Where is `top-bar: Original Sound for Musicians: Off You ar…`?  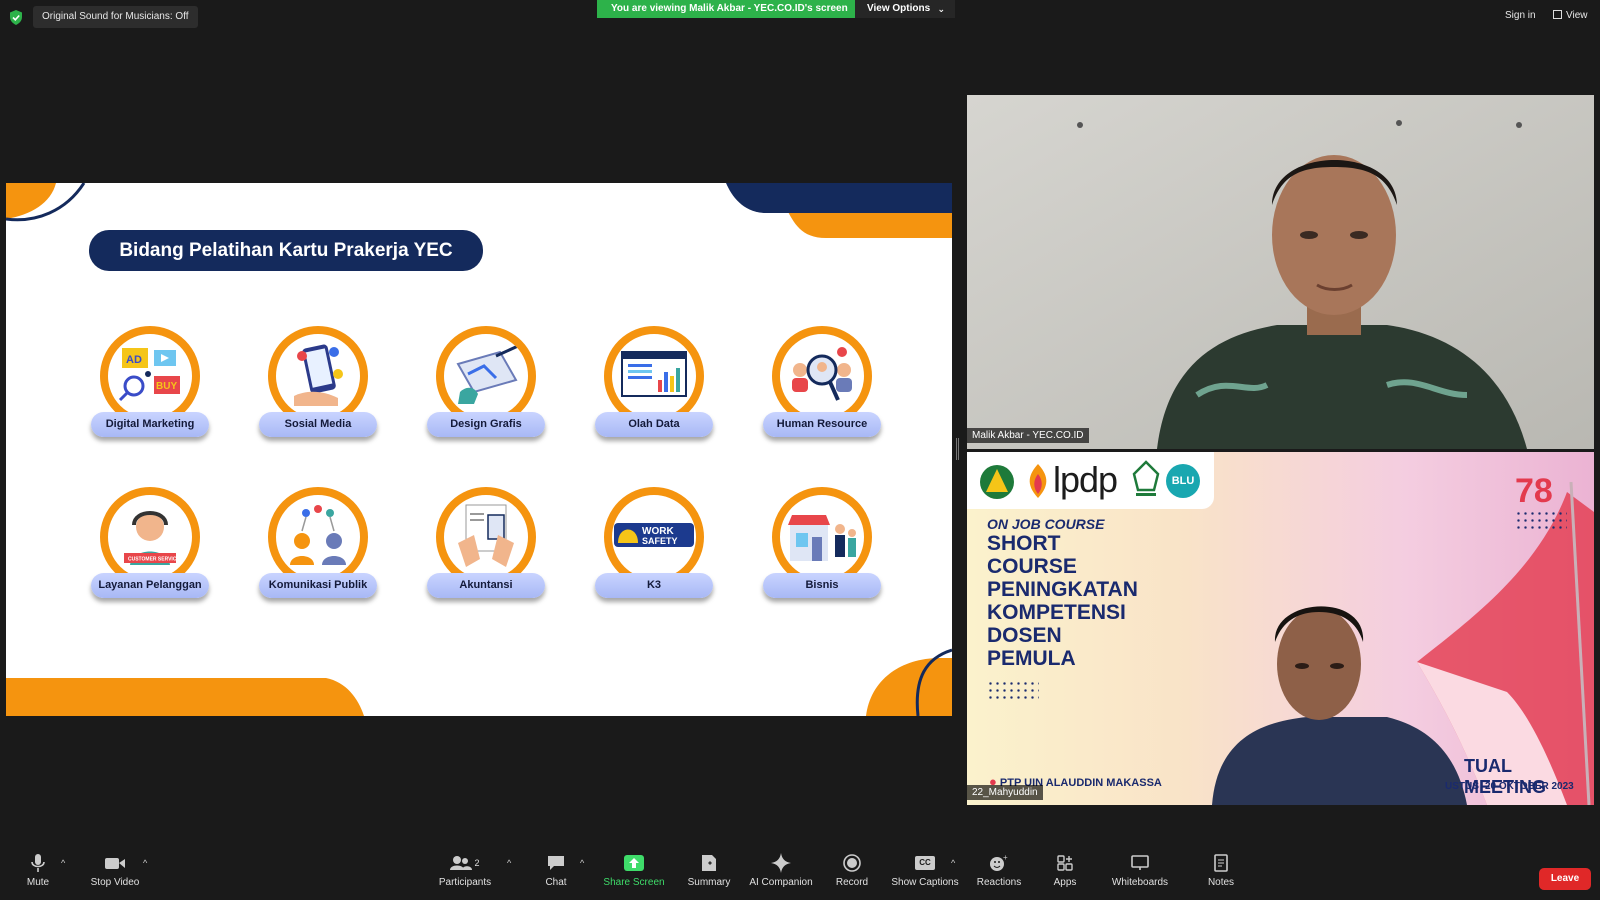 top-bar: Original Sound for Musicians: Off You ar… is located at coordinates (800, 17).